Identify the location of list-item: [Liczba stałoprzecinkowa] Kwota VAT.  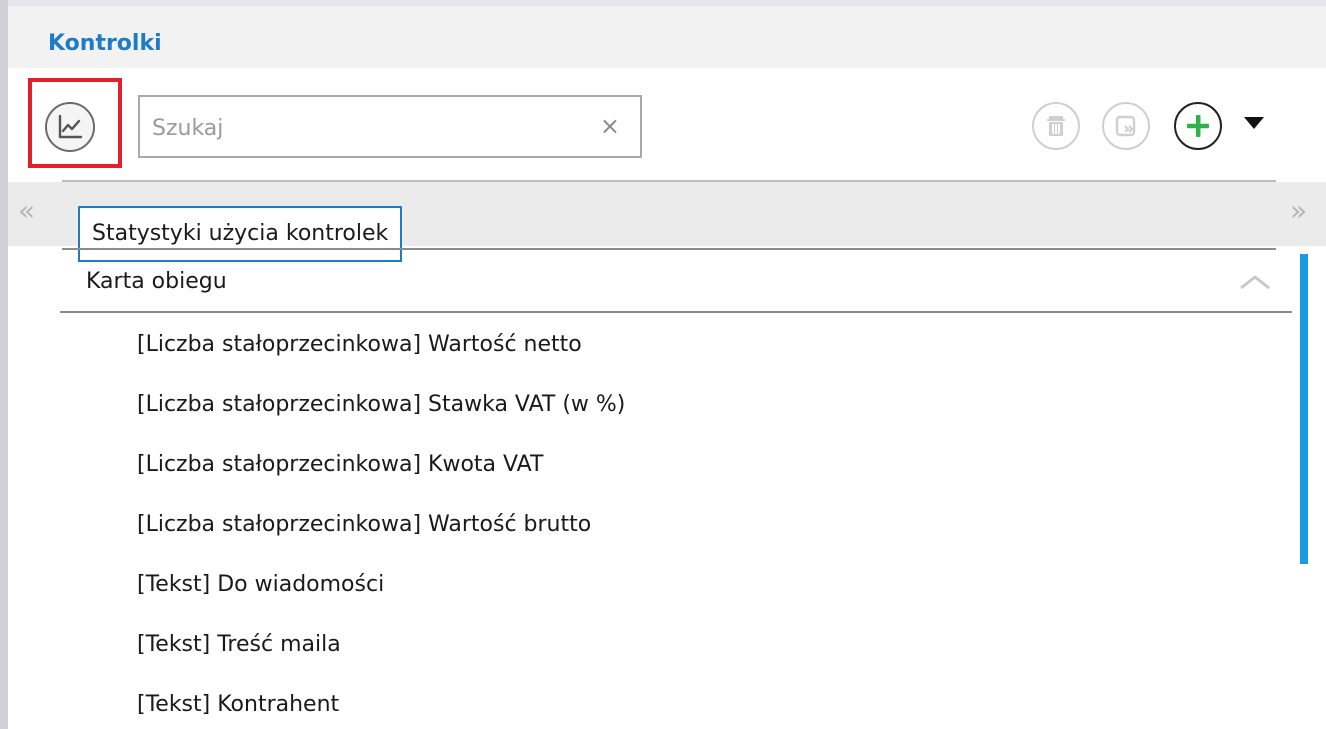
(340, 465).